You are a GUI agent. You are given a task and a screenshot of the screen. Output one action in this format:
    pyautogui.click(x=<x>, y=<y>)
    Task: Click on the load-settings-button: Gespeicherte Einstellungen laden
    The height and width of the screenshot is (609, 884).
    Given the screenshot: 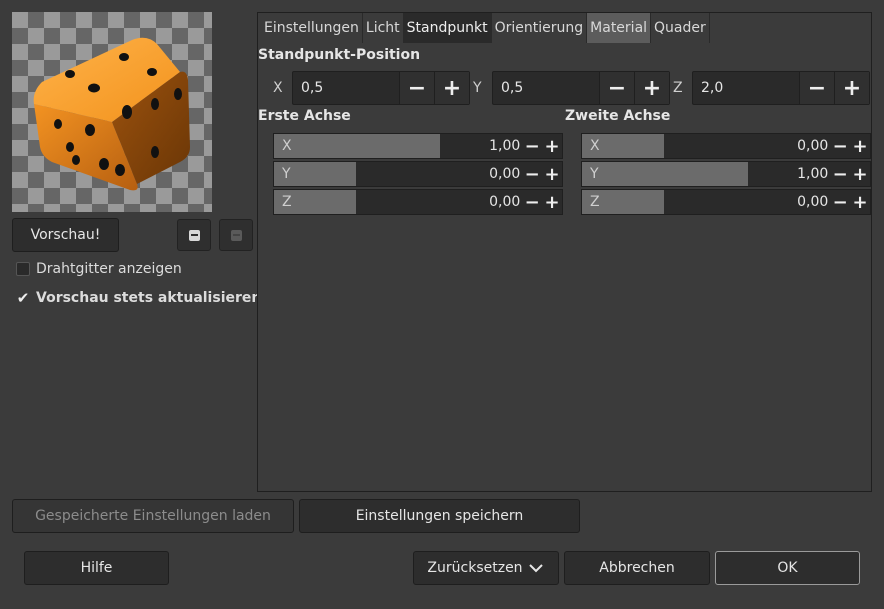 What is the action you would take?
    pyautogui.click(x=153, y=516)
    